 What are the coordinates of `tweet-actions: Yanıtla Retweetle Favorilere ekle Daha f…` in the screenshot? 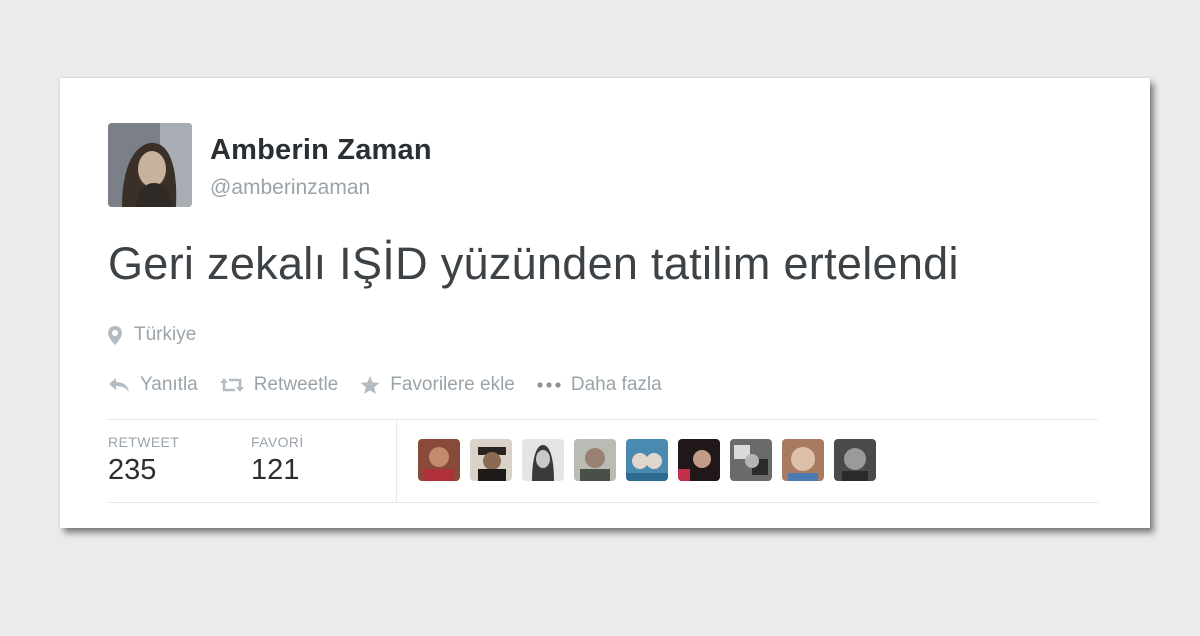 It's located at (396, 385).